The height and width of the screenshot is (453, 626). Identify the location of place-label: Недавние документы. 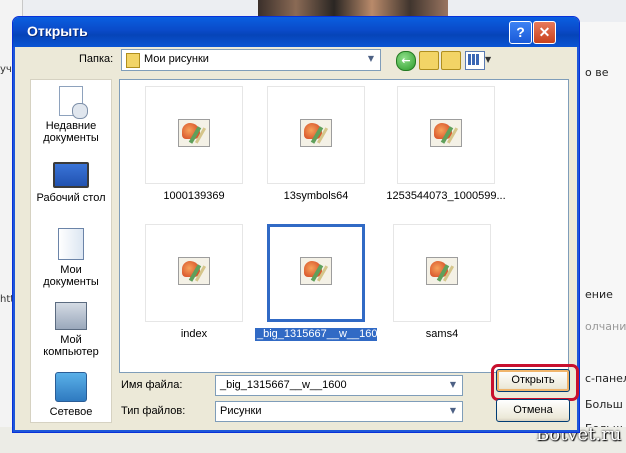
(71, 132).